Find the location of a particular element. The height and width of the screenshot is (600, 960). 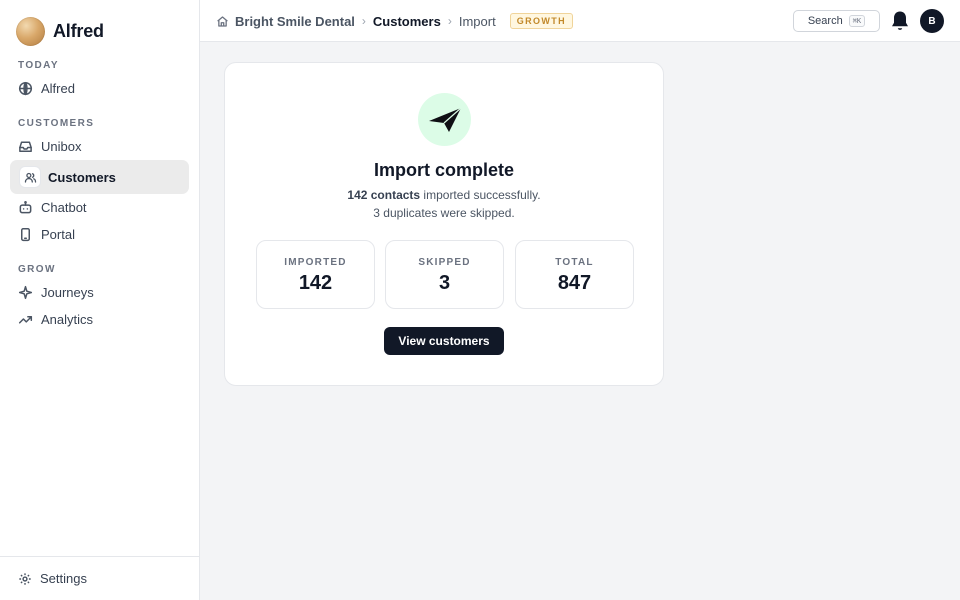

imported-rest-text: imported successfully. is located at coordinates (480, 195).